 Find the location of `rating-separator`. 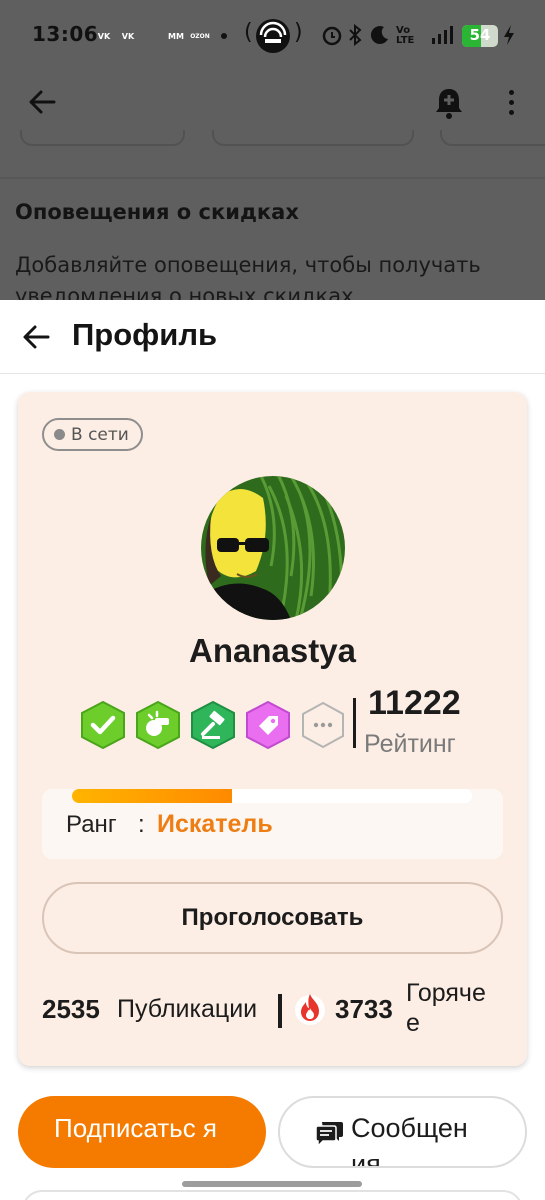

rating-separator is located at coordinates (354, 723).